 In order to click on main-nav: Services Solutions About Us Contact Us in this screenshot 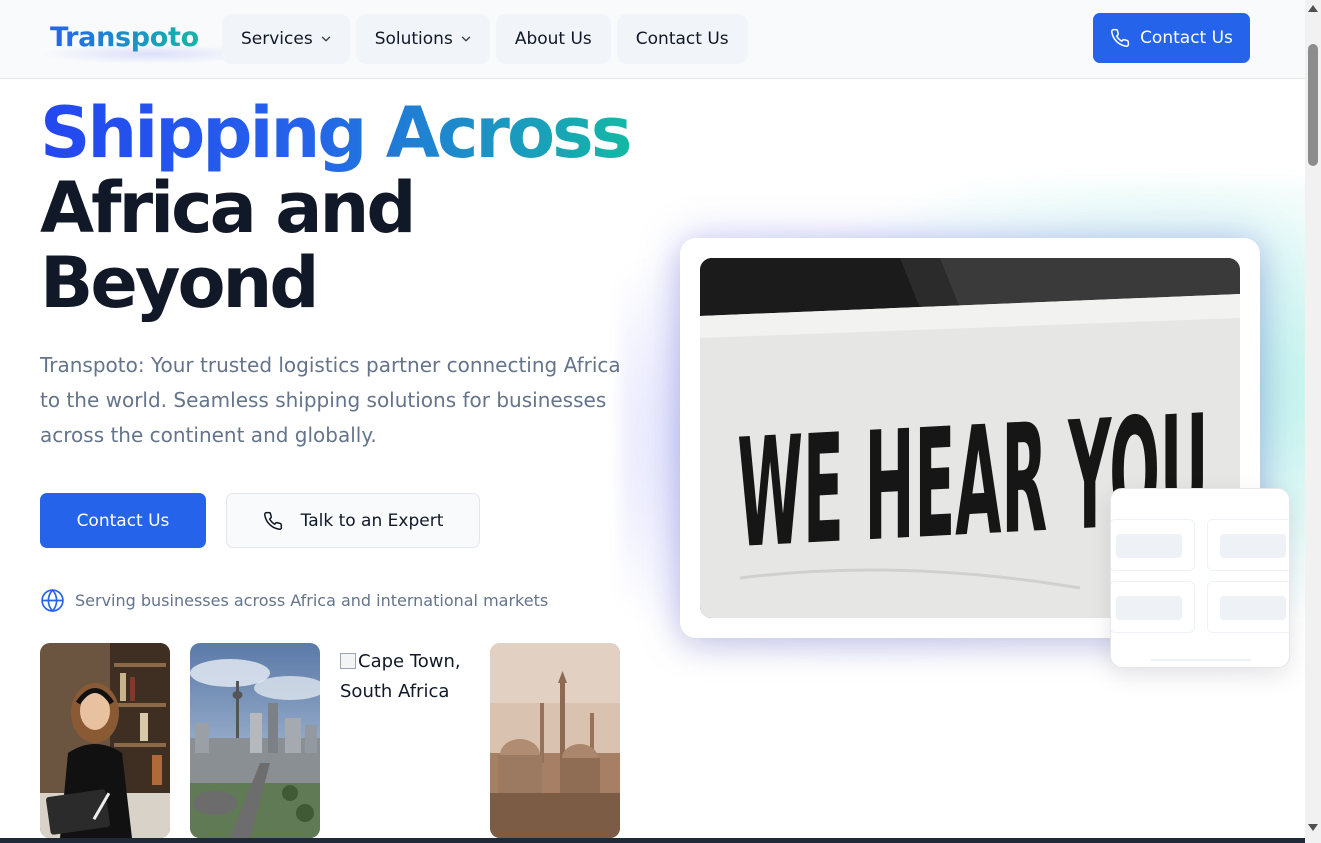, I will do `click(485, 39)`.